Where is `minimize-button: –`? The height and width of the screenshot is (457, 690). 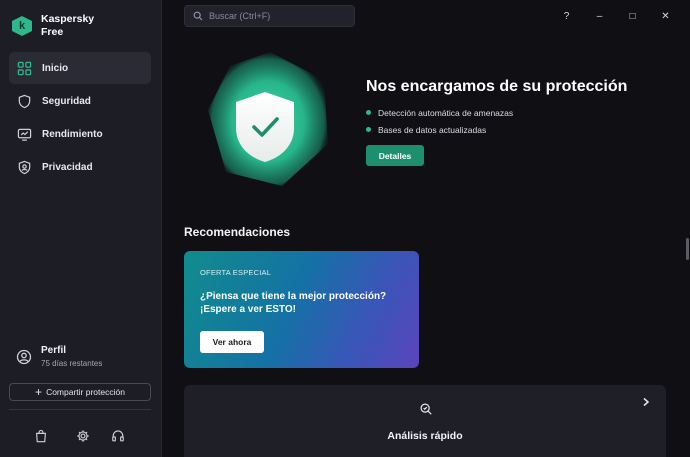 minimize-button: – is located at coordinates (599, 16).